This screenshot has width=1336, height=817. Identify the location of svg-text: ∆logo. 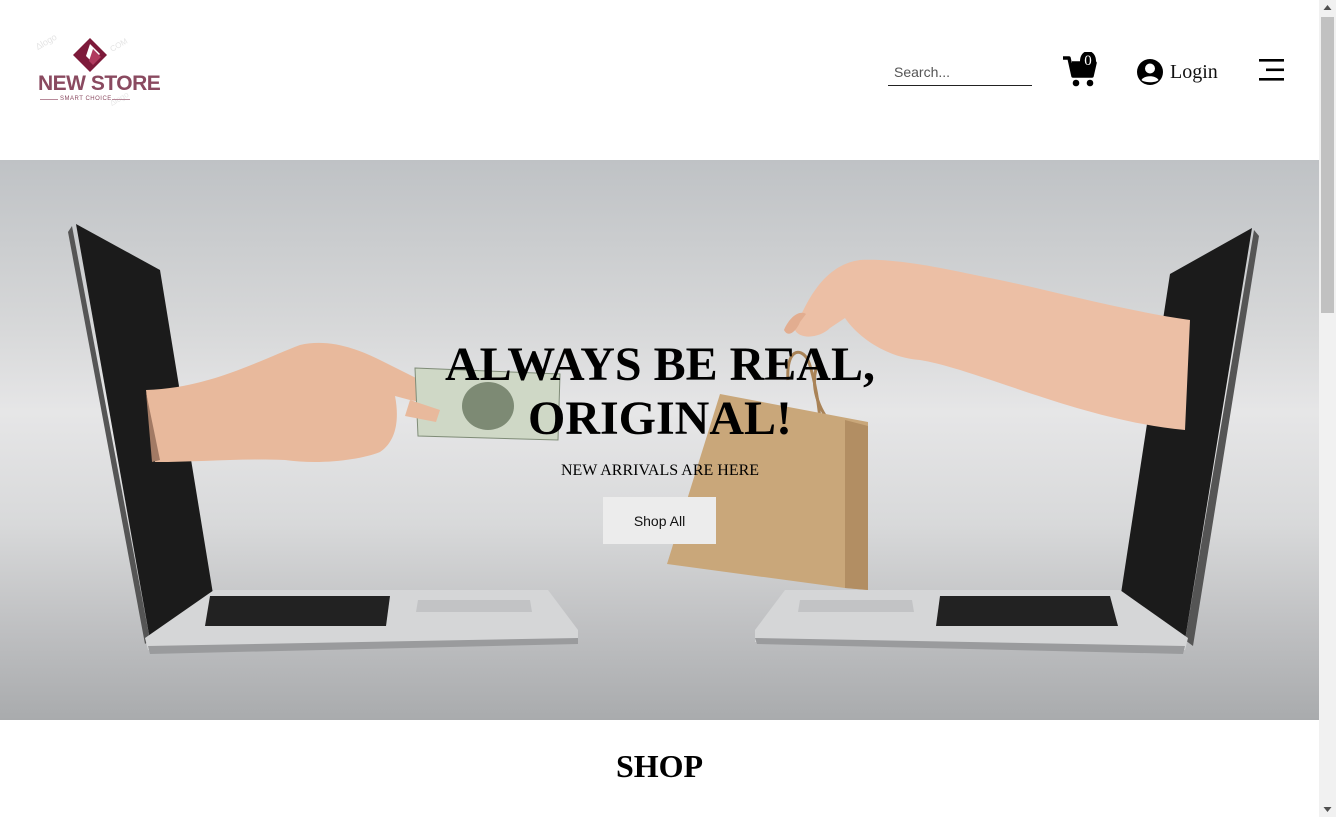
(46, 42).